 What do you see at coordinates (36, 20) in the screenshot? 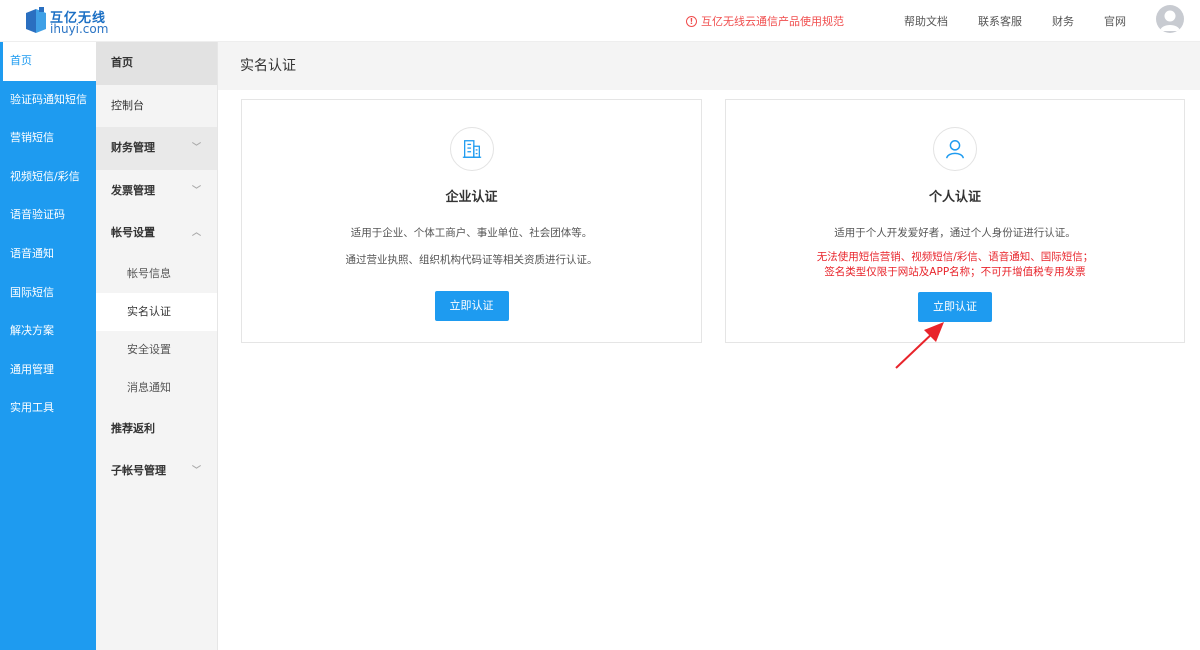
I see `logo-mark-icon` at bounding box center [36, 20].